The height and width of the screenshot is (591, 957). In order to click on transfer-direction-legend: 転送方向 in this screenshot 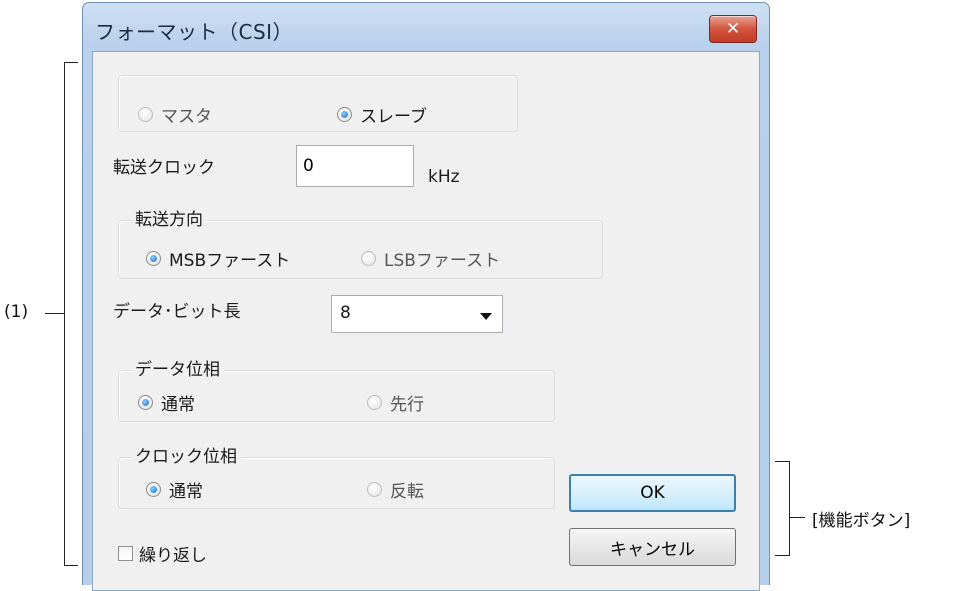, I will do `click(169, 220)`.